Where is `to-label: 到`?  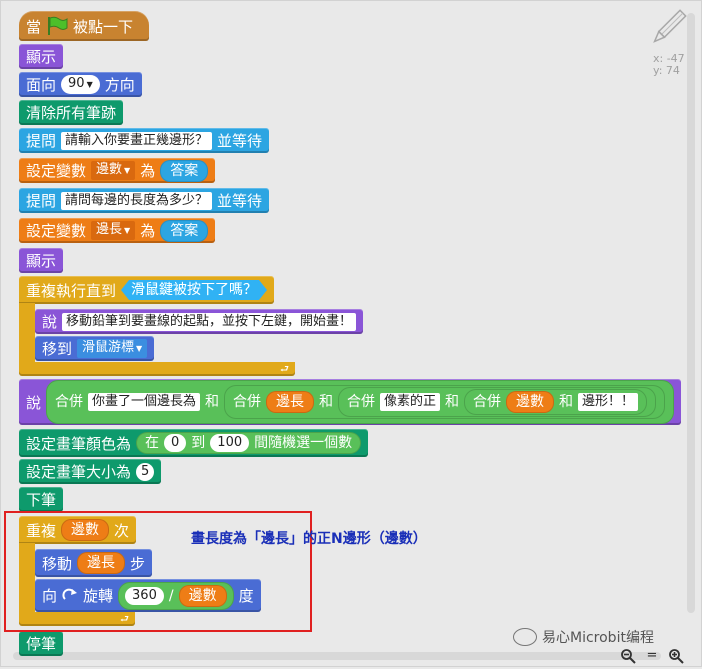 to-label: 到 is located at coordinates (198, 443).